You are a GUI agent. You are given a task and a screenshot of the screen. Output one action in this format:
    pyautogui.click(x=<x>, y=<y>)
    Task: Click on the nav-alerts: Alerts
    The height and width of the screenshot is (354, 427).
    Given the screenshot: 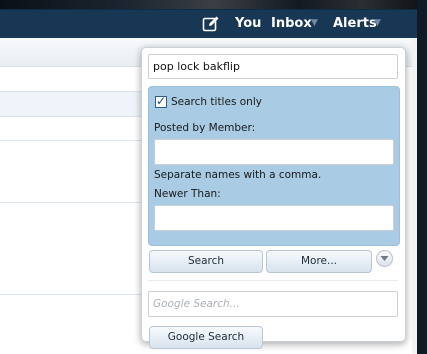 What is the action you would take?
    pyautogui.click(x=355, y=23)
    